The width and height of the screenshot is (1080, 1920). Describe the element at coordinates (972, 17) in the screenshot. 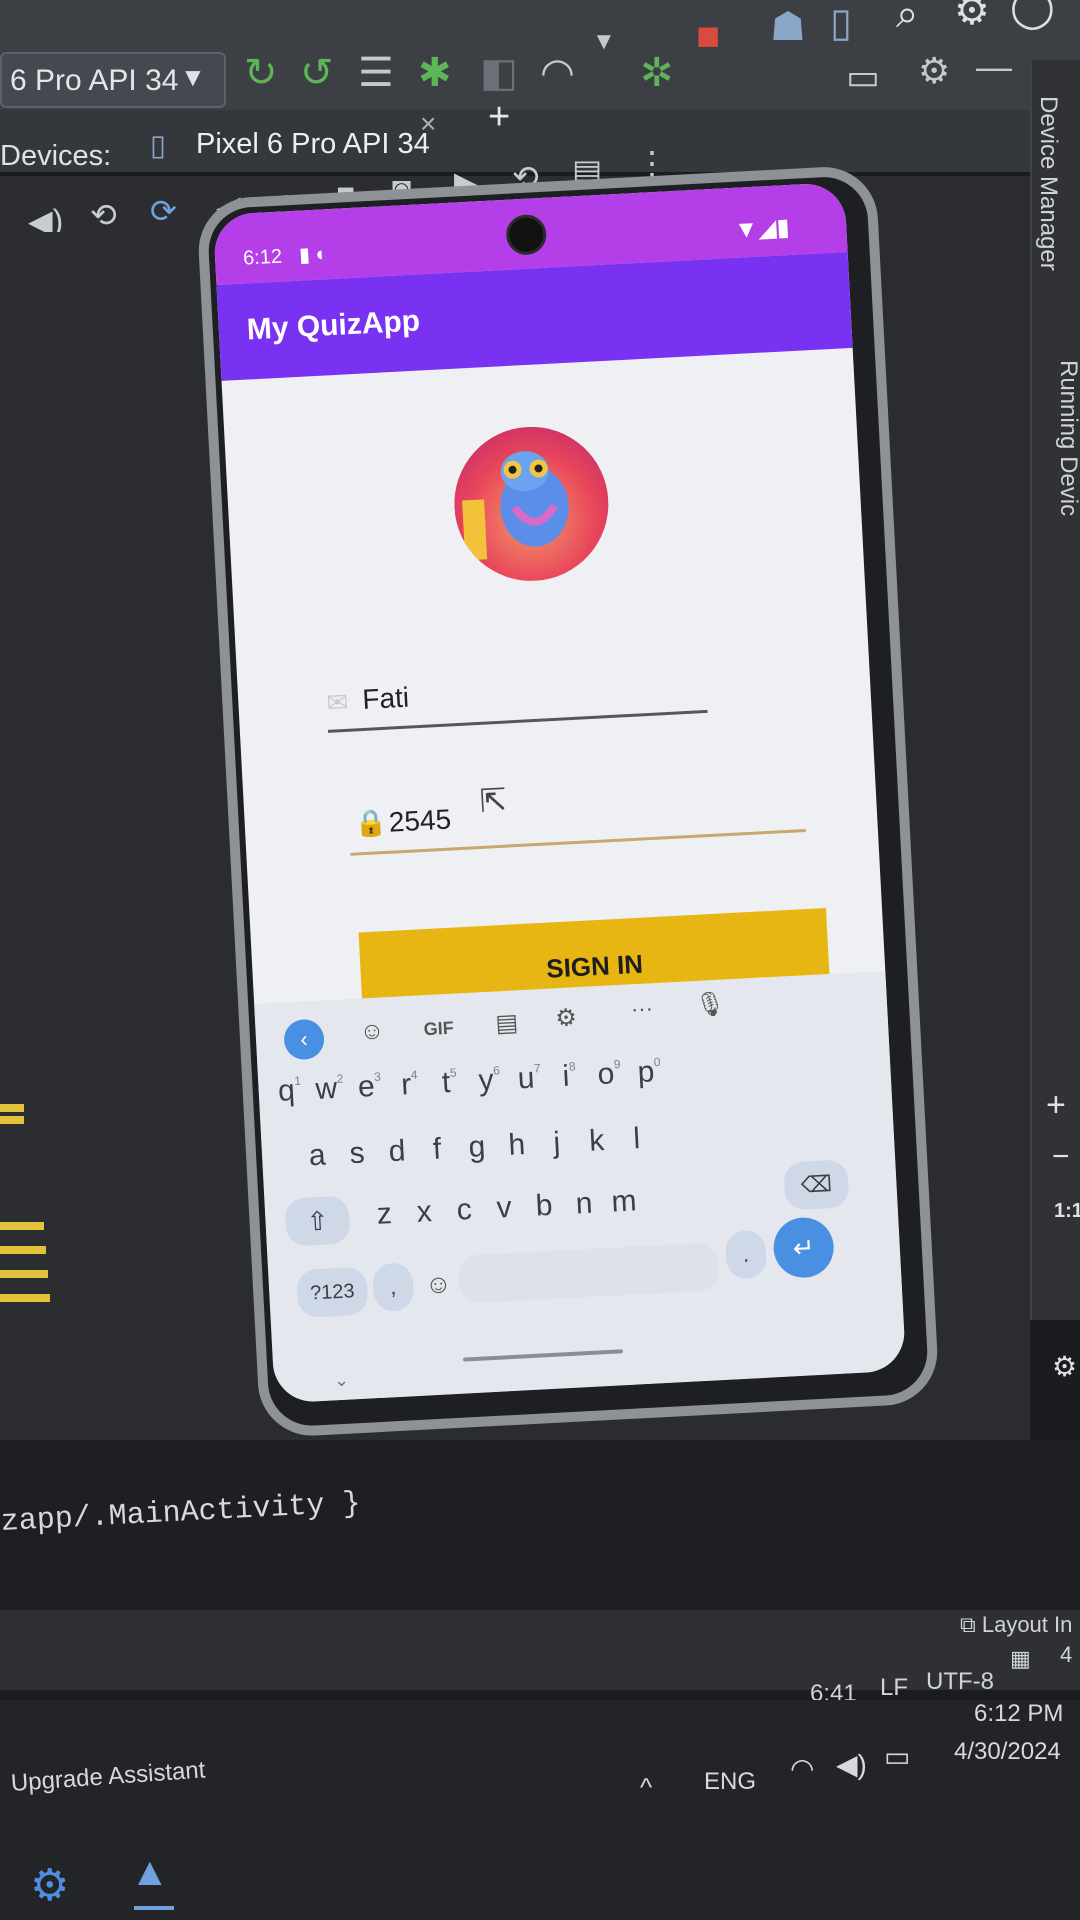

I see `gear-icon: ⚙` at that location.